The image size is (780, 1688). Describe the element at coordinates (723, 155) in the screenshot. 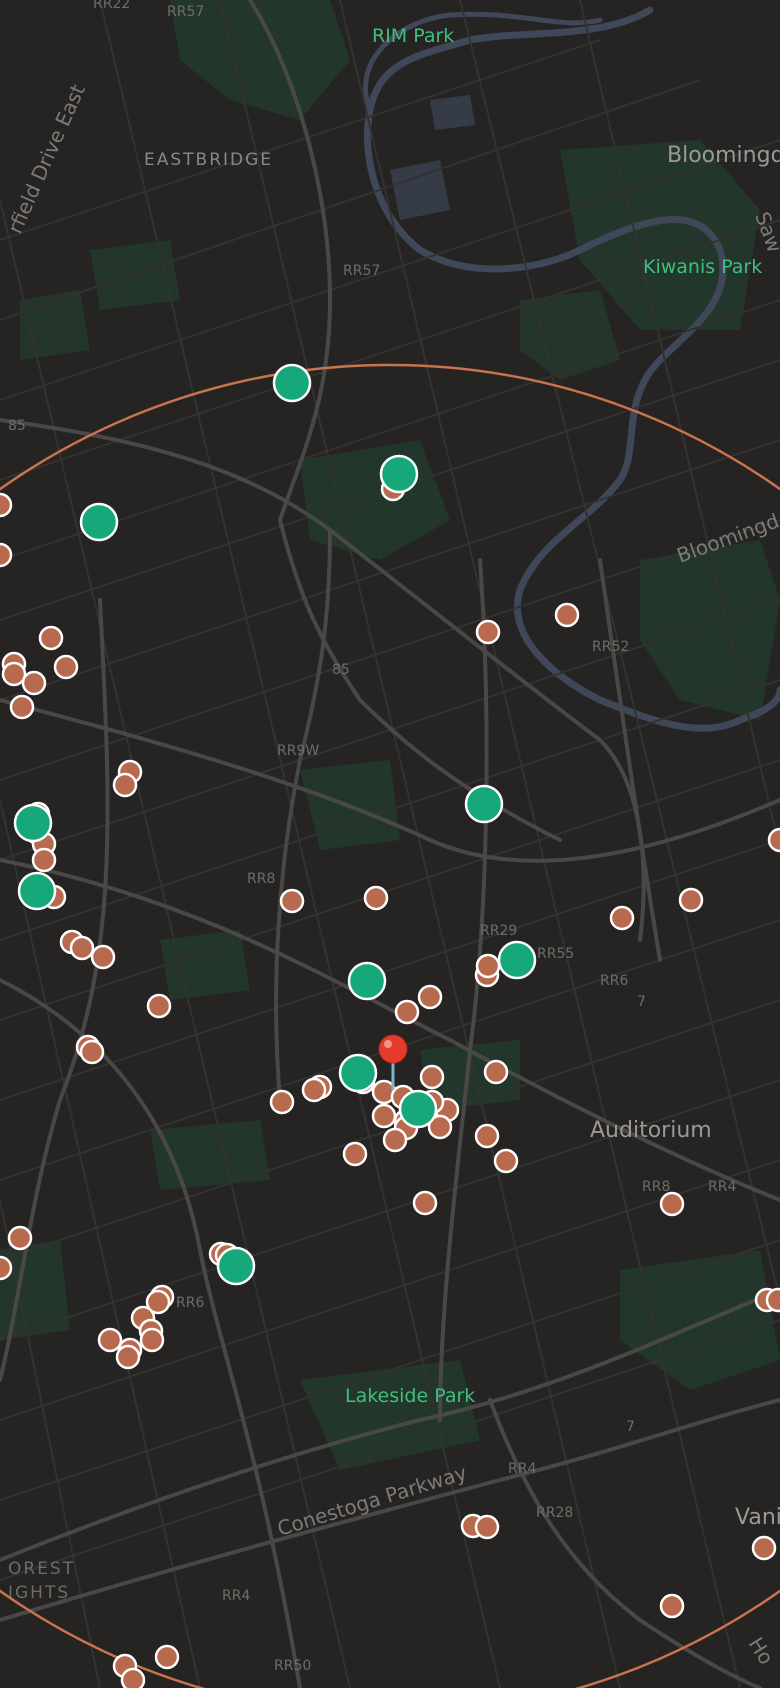

I see `place-label-bloomingdale: Bloomingd` at that location.